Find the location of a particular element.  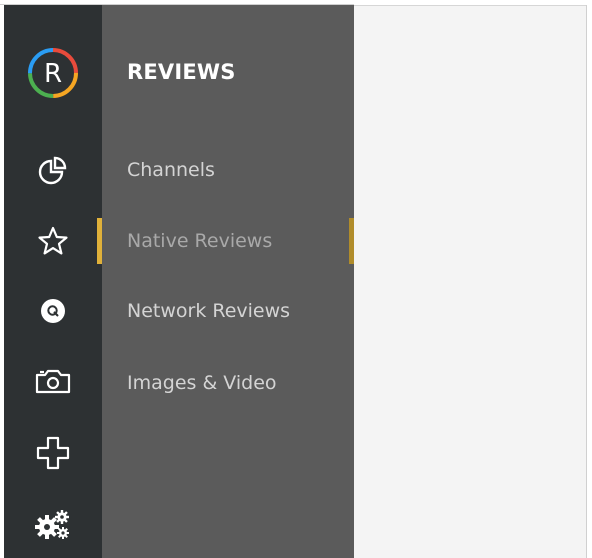

camera-icon is located at coordinates (53, 381).